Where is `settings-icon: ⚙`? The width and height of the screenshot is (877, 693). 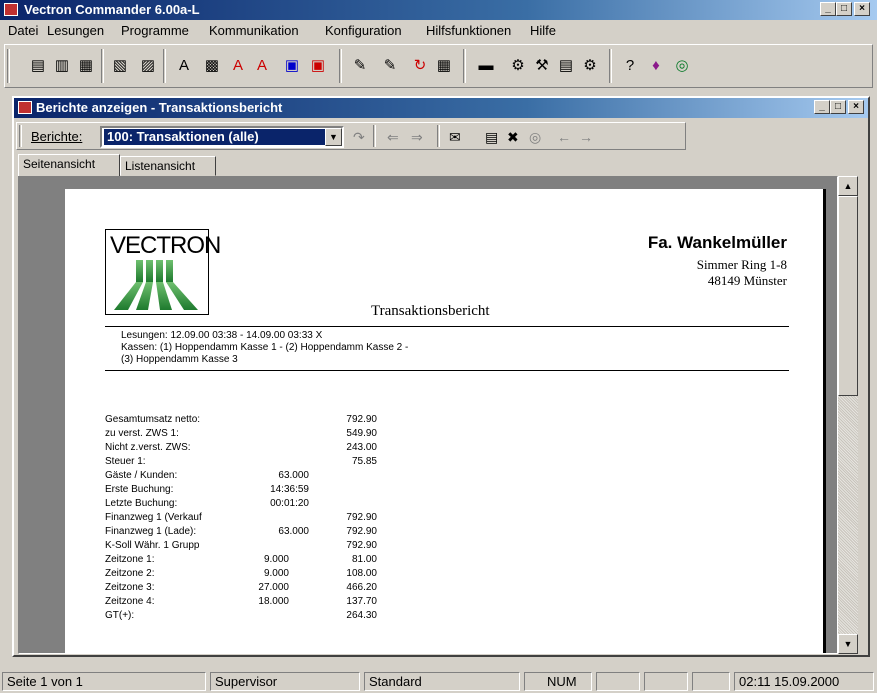 settings-icon: ⚙ is located at coordinates (590, 66).